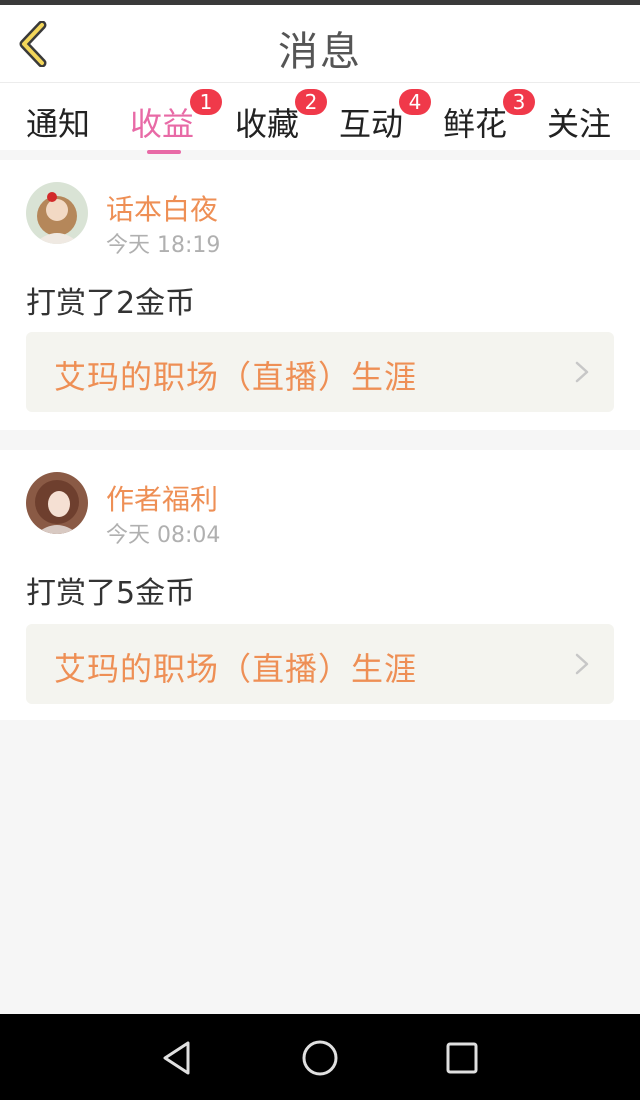 Image resolution: width=640 pixels, height=1100 pixels. I want to click on tab-favorites: 收藏 2, so click(281, 117).